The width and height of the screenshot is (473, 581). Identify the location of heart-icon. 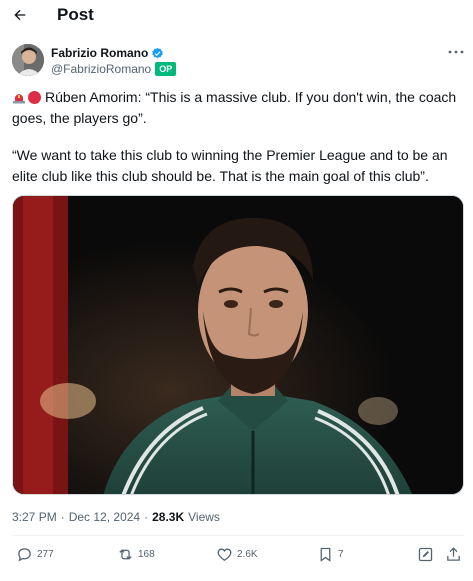
(224, 554).